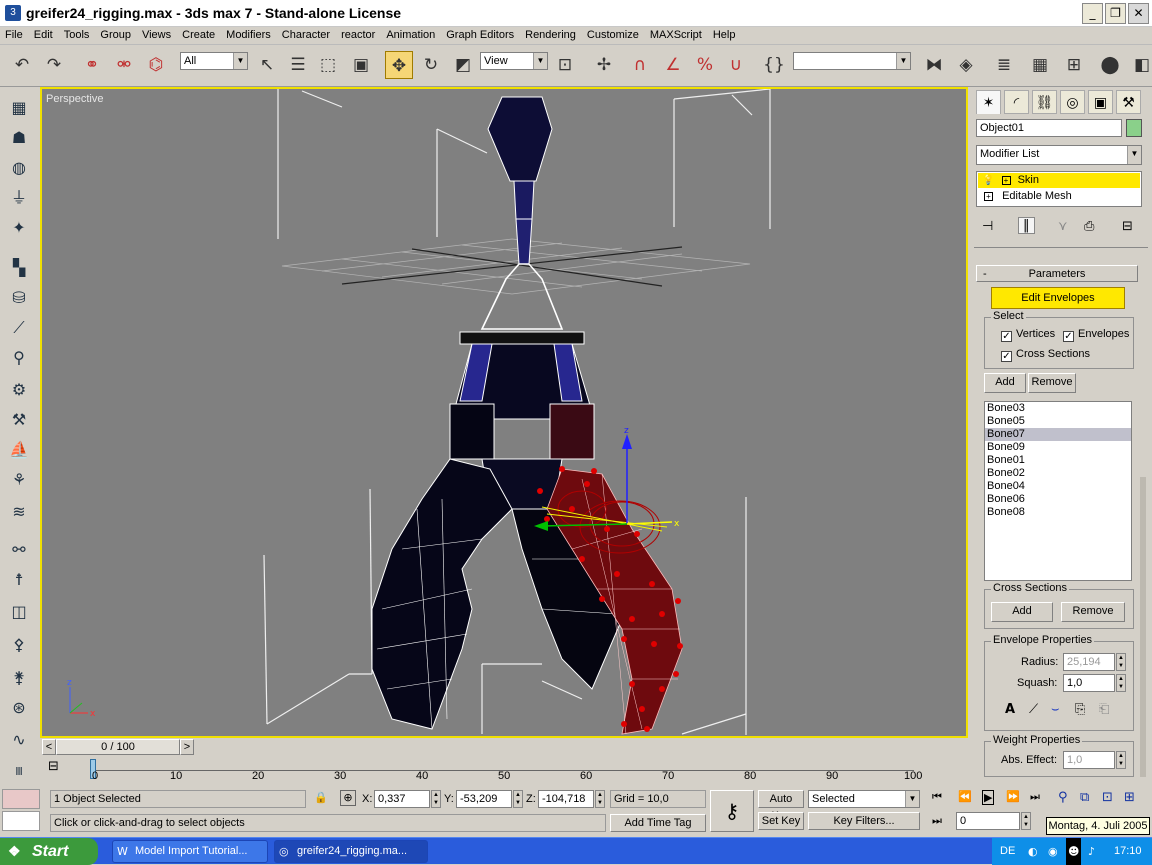  I want to click on maxscript-listener-mini, so click(21, 799).